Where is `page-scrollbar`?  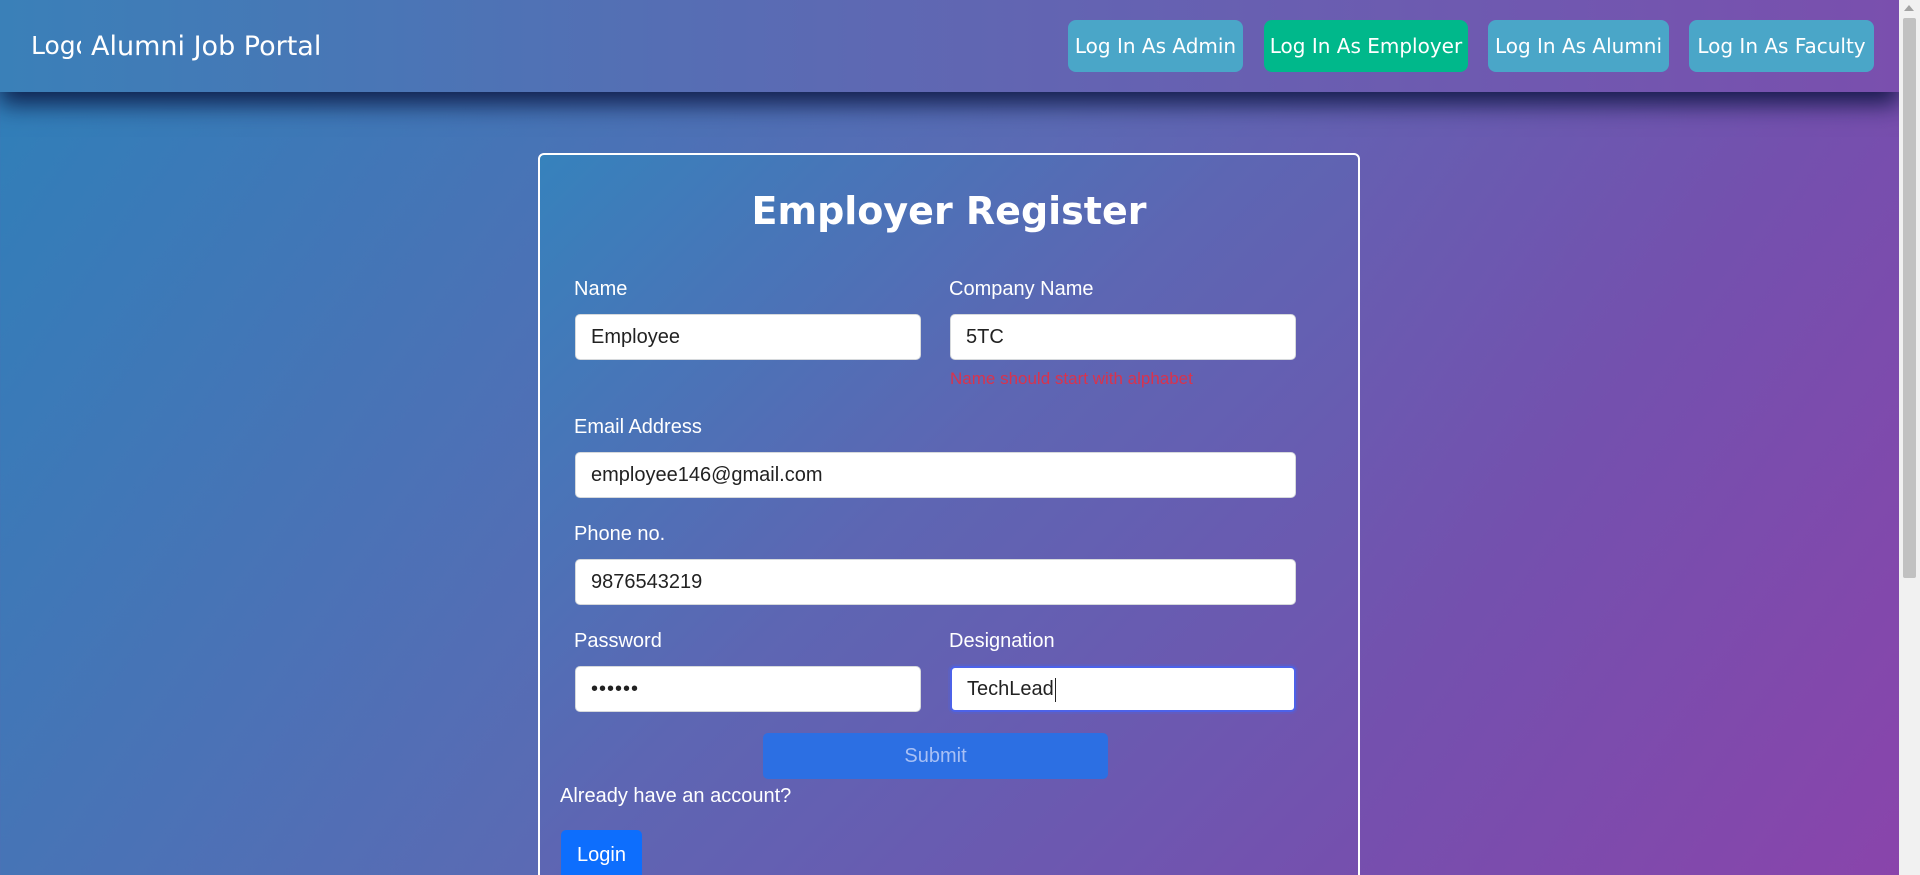
page-scrollbar is located at coordinates (1909, 437).